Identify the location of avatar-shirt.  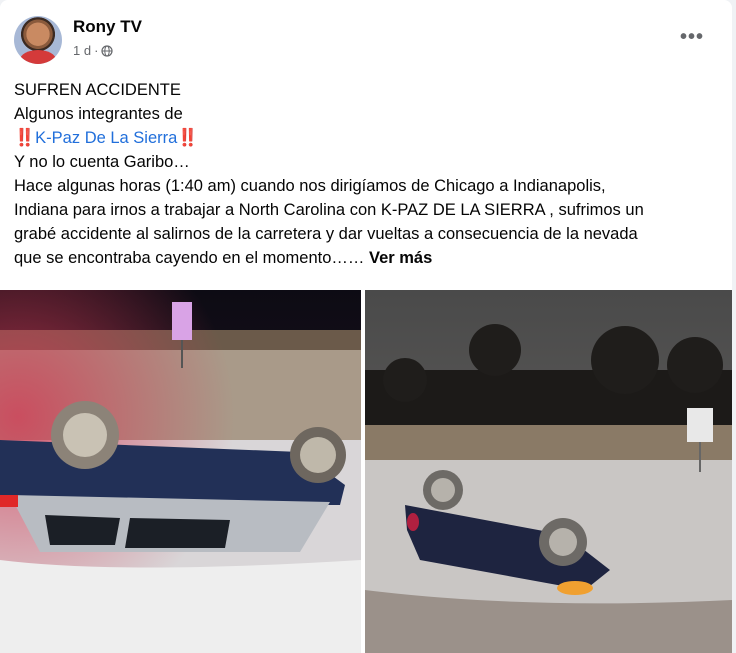
(38, 57).